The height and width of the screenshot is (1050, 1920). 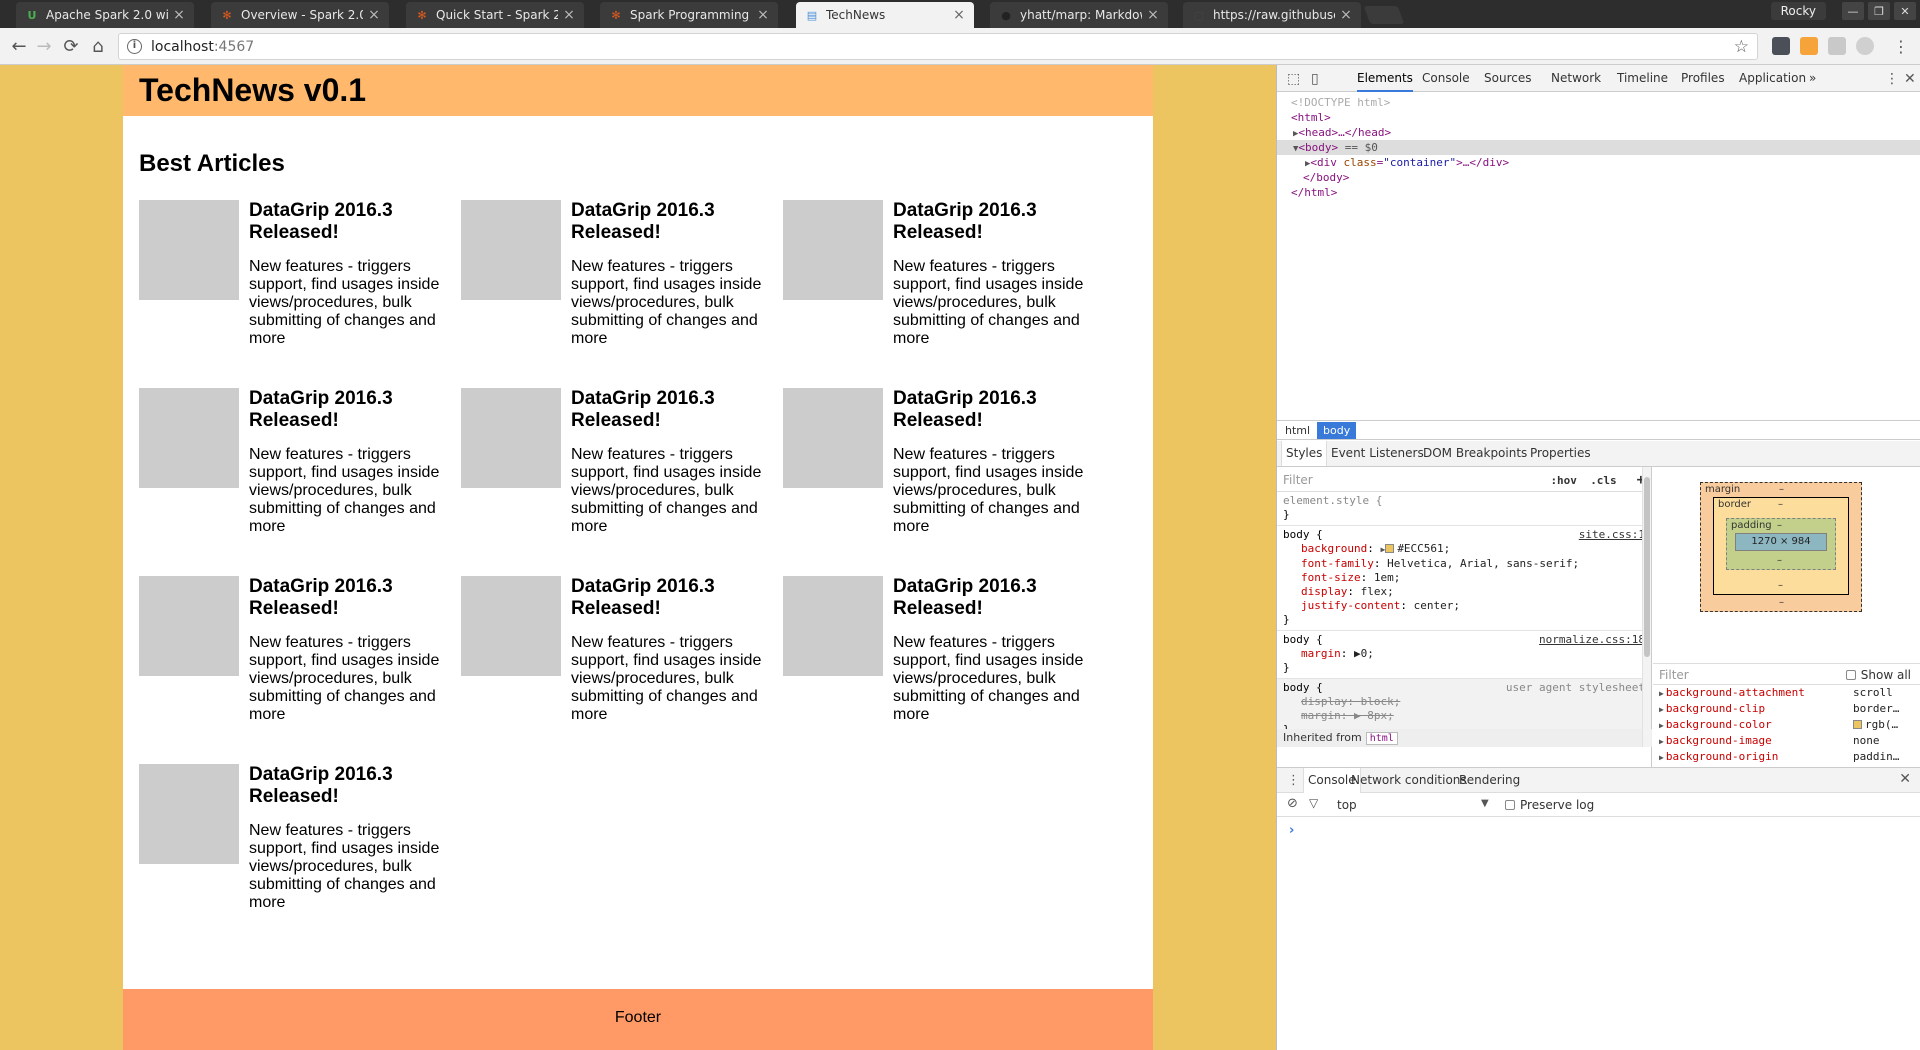 What do you see at coordinates (44, 47) in the screenshot?
I see `forward-icon: →` at bounding box center [44, 47].